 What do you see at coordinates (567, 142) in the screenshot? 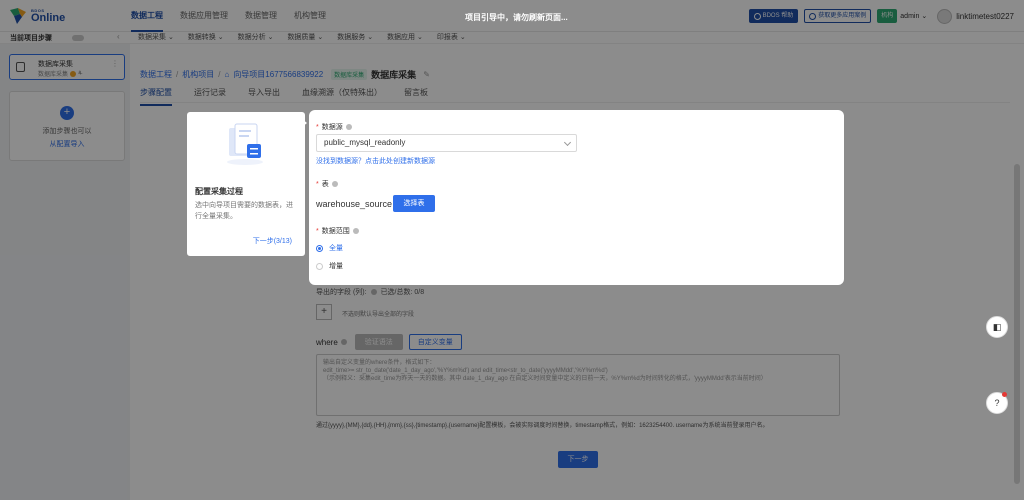
I see `chevron-down-icon` at bounding box center [567, 142].